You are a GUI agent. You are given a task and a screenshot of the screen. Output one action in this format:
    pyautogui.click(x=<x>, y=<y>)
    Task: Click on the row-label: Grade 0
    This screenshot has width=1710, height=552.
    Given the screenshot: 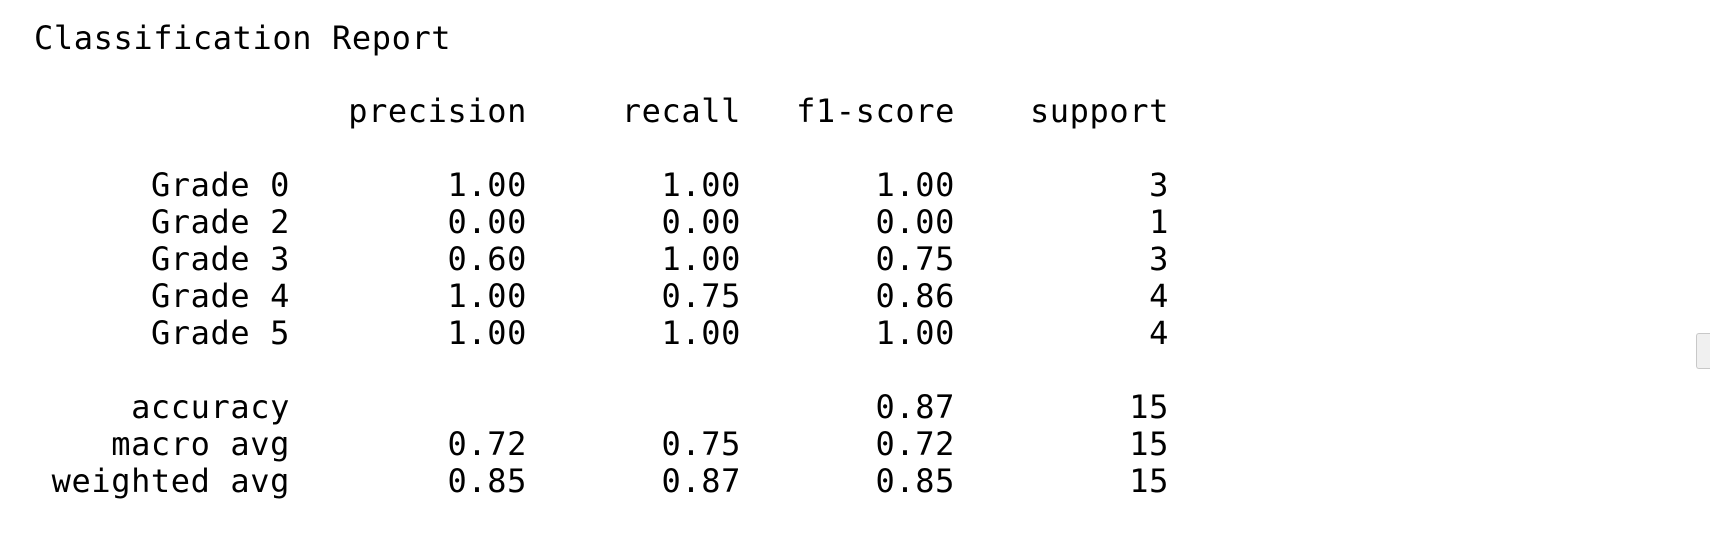 What is the action you would take?
    pyautogui.click(x=220, y=185)
    